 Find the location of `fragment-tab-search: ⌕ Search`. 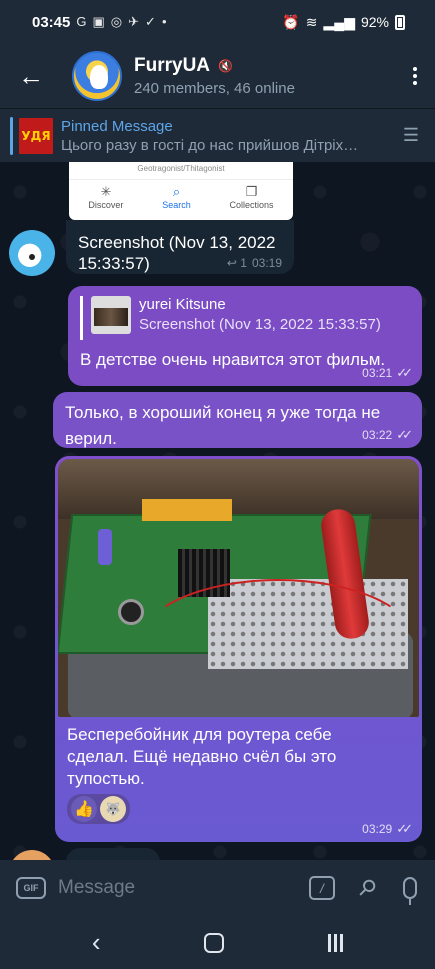

fragment-tab-search: ⌕ Search is located at coordinates (176, 197).